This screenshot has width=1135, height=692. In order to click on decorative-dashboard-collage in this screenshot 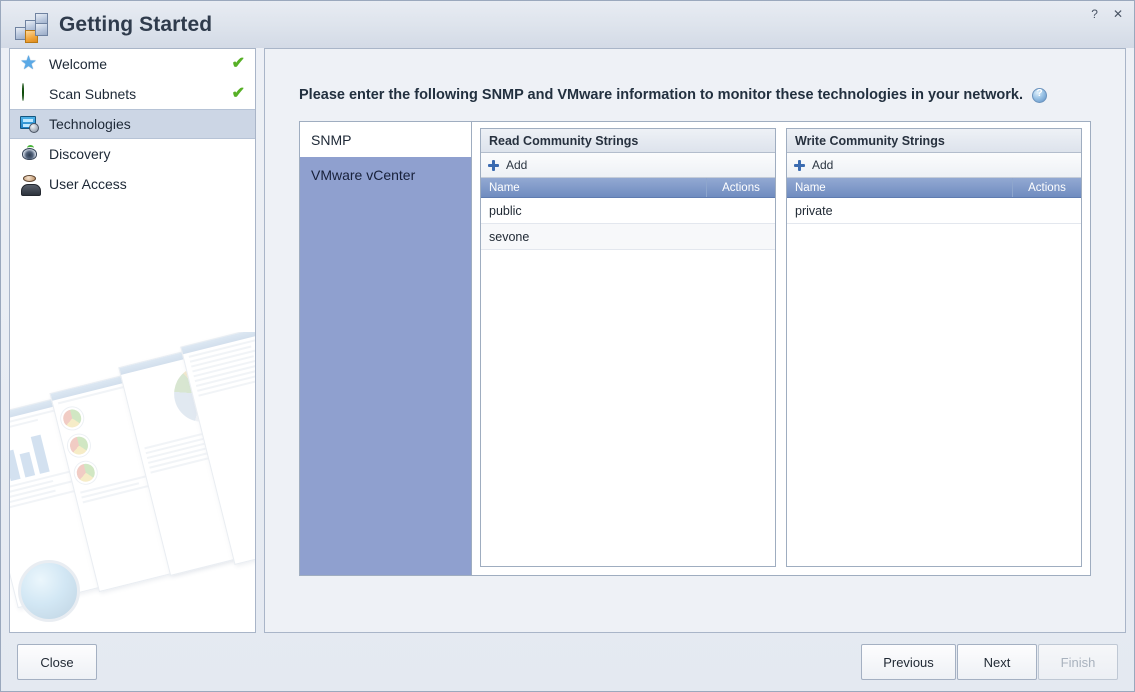, I will do `click(132, 482)`.